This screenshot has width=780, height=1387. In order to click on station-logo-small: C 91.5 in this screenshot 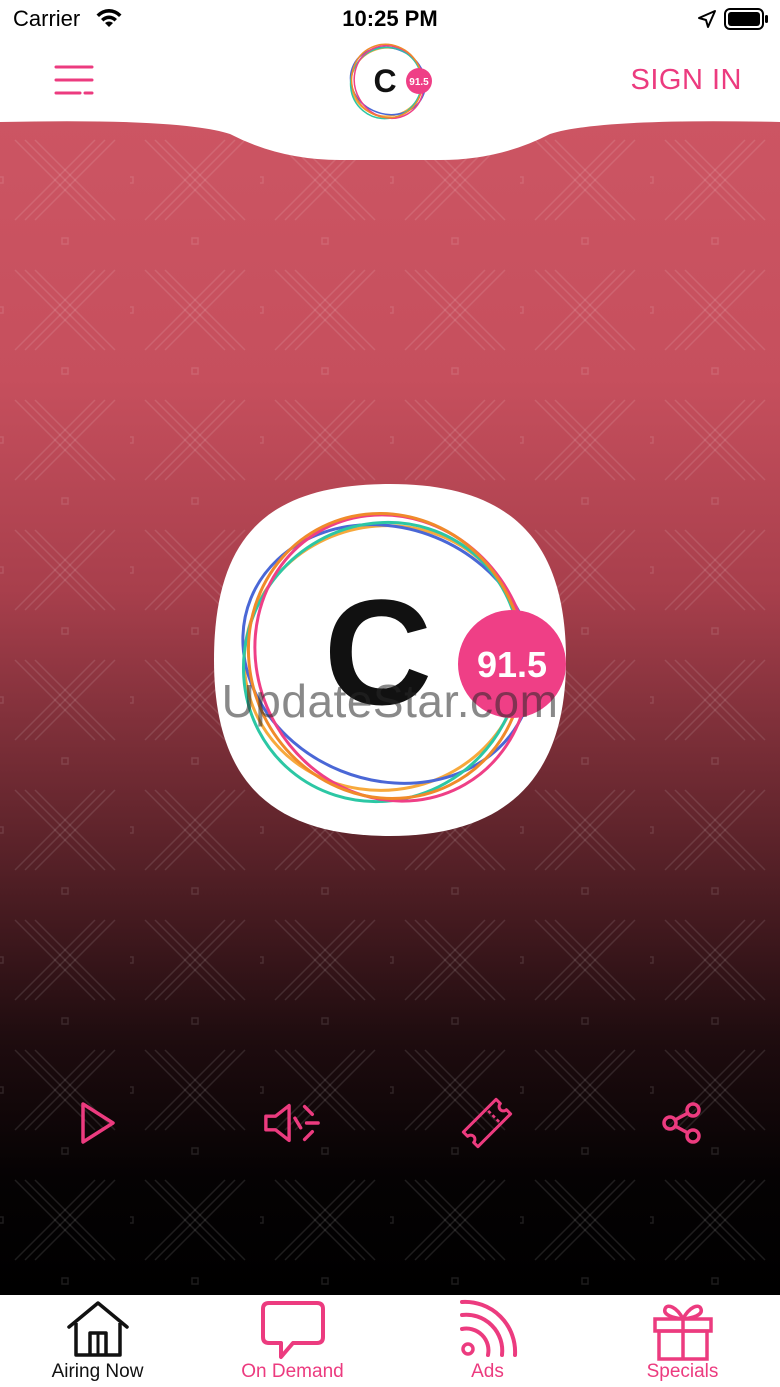, I will do `click(391, 81)`.